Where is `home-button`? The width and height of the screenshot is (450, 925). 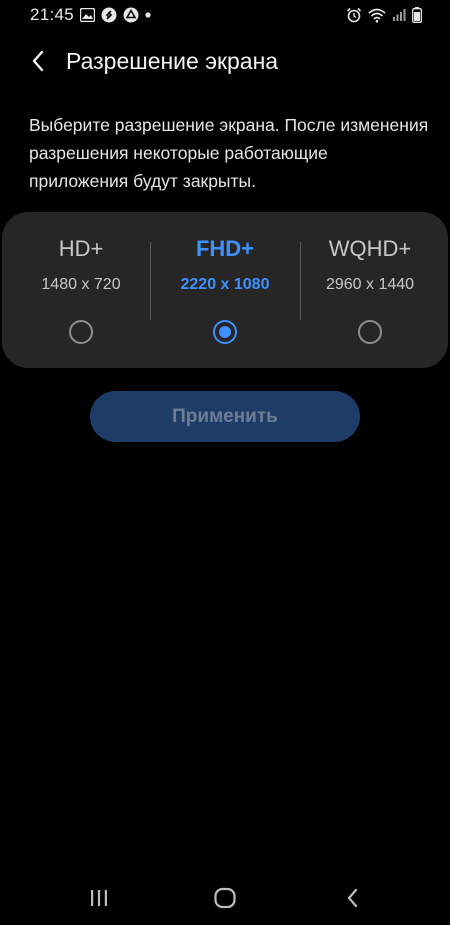
home-button is located at coordinates (225, 900).